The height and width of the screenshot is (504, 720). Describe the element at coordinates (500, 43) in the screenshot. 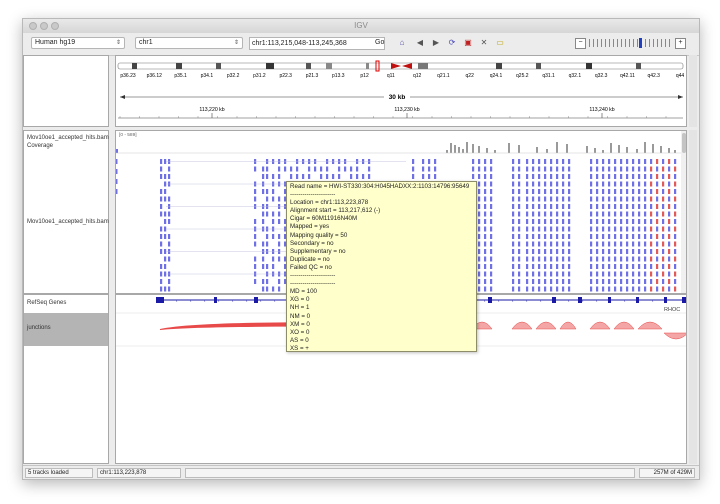

I see `popup-info-icon: ▭` at that location.